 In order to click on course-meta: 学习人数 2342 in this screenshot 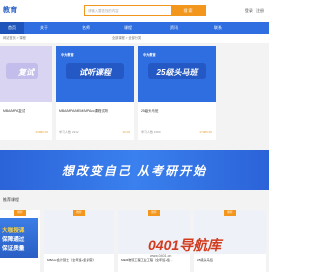, I will do `click(69, 132)`.